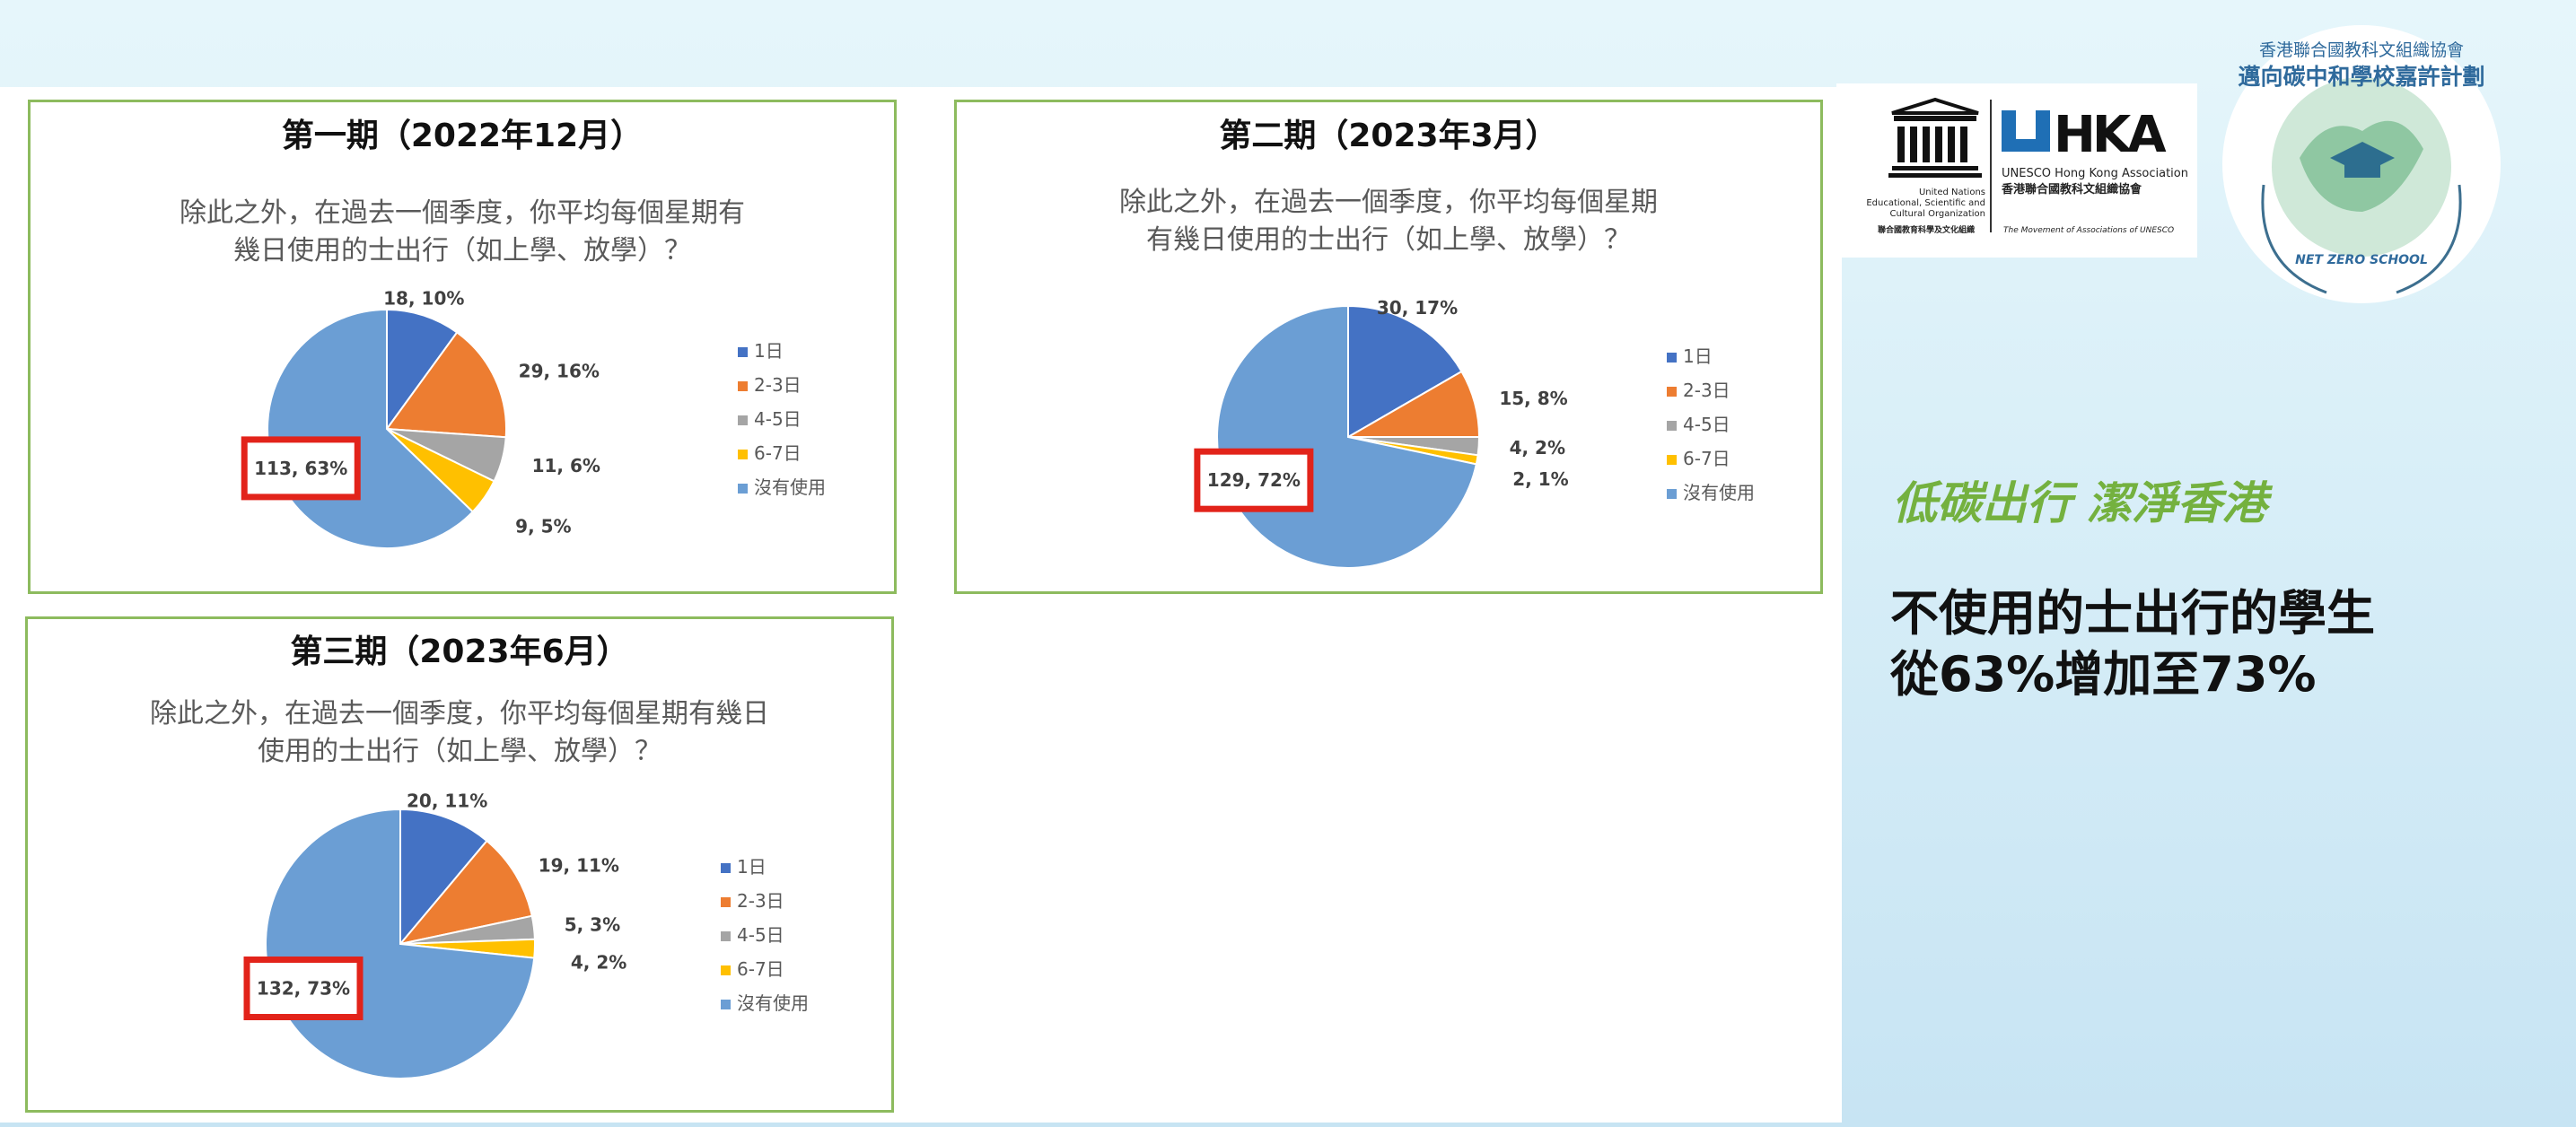 The height and width of the screenshot is (1127, 2576). Describe the element at coordinates (559, 370) in the screenshot. I see `data-label: 29, 16%` at that location.